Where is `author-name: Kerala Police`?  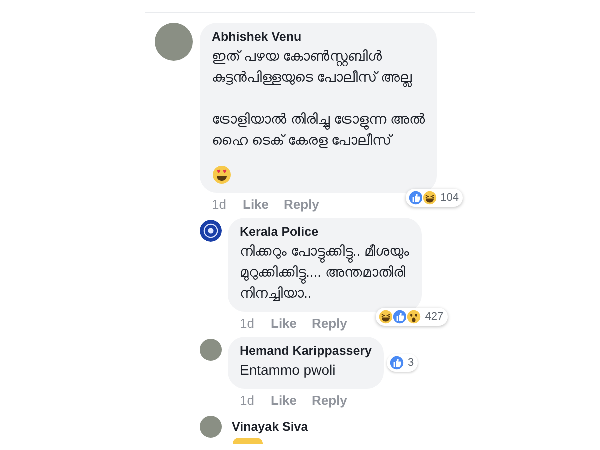 author-name: Kerala Police is located at coordinates (325, 232).